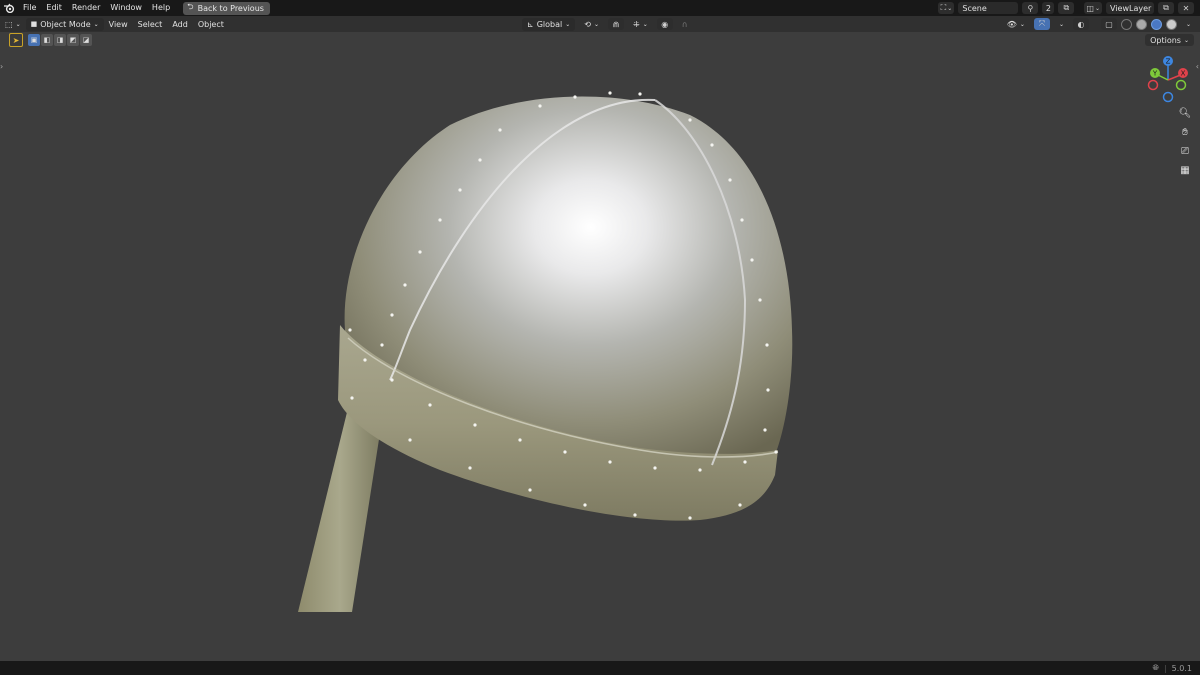 The width and height of the screenshot is (1200, 675). What do you see at coordinates (1168, 97) in the screenshot?
I see `gizmo-neg-z-axis` at bounding box center [1168, 97].